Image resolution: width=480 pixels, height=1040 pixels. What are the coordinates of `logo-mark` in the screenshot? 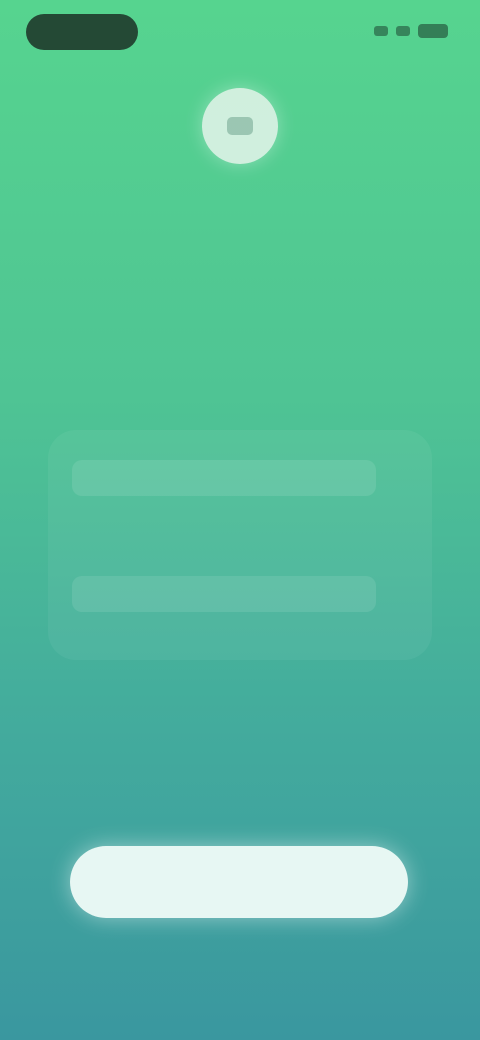 It's located at (240, 126).